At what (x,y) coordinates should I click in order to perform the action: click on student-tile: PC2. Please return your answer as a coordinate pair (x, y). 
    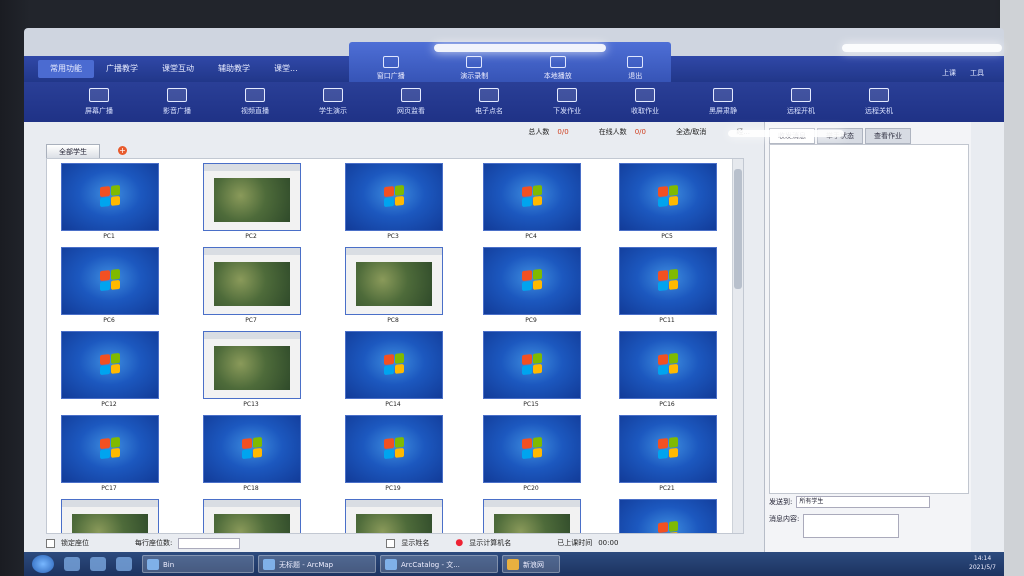
    Looking at the image, I should click on (253, 201).